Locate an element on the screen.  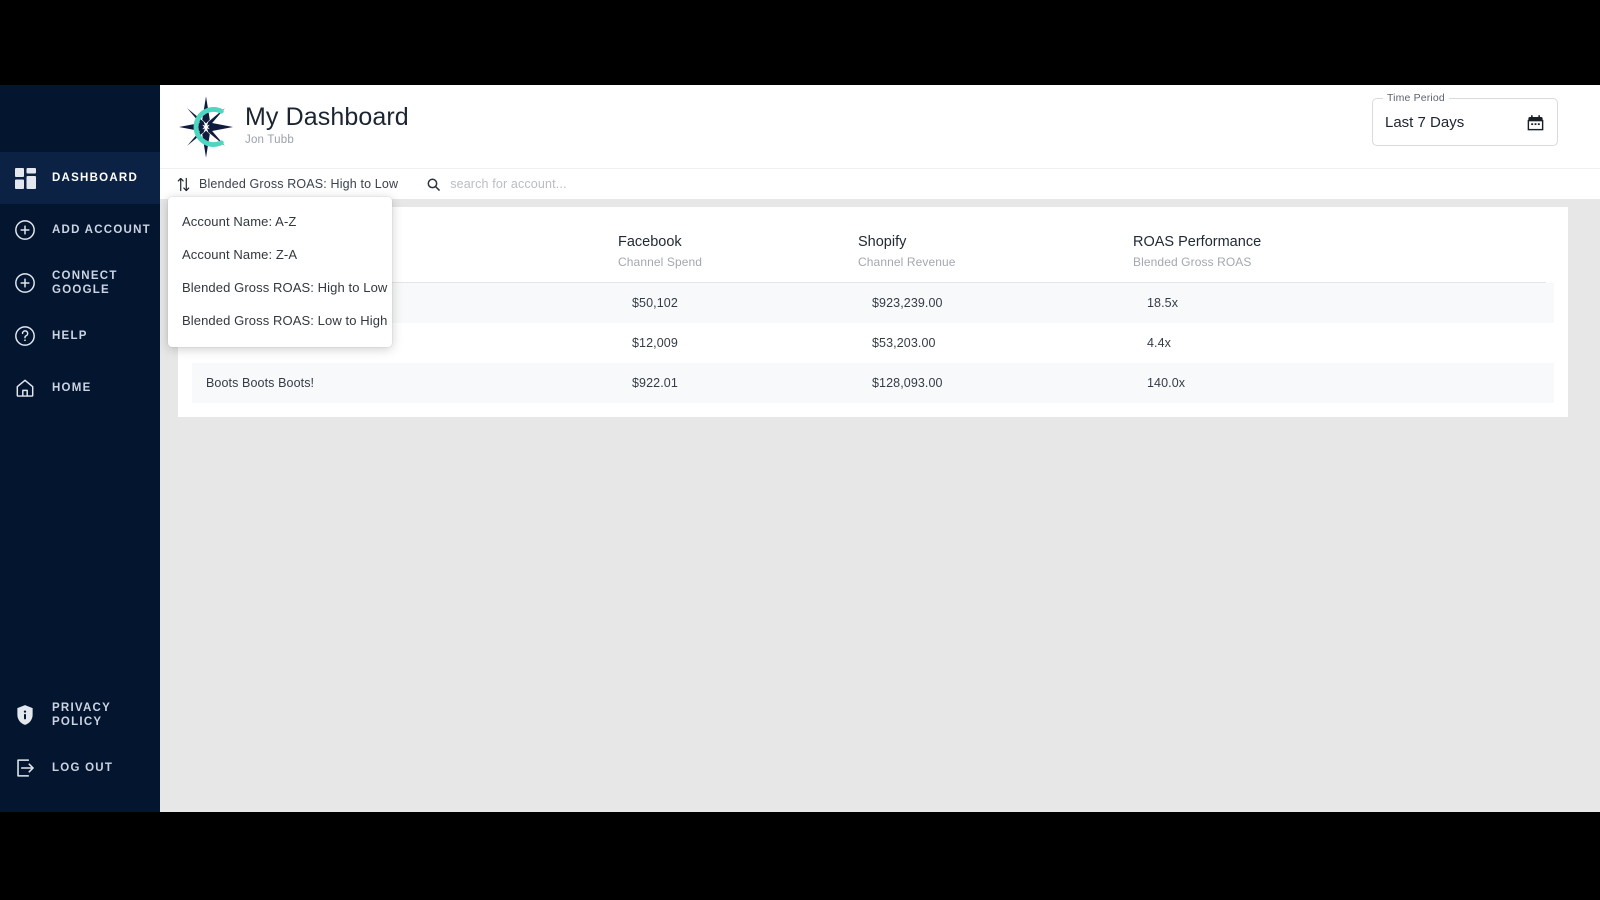
cell-facebook-spend: $50,102 is located at coordinates (655, 302).